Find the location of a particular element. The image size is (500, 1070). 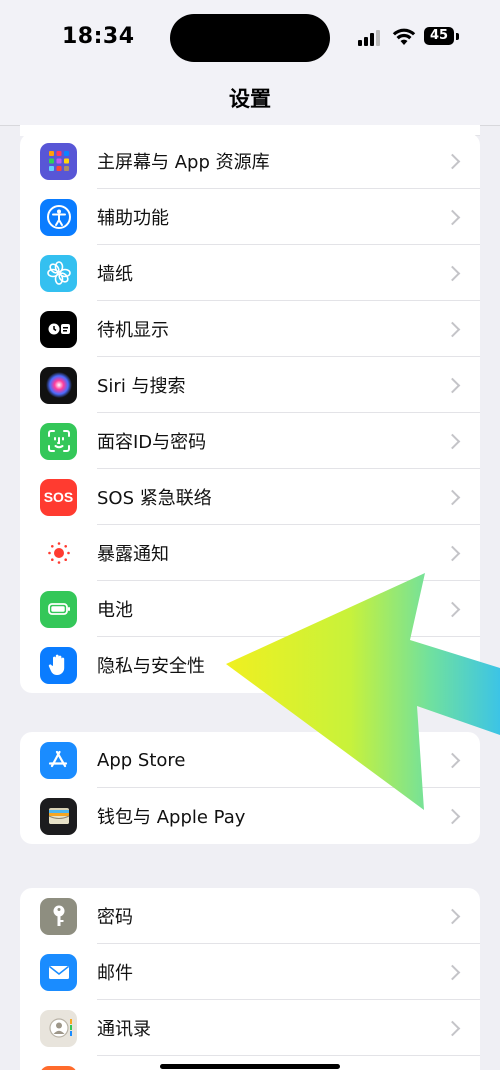

row-mail: 邮件 is located at coordinates (250, 972).